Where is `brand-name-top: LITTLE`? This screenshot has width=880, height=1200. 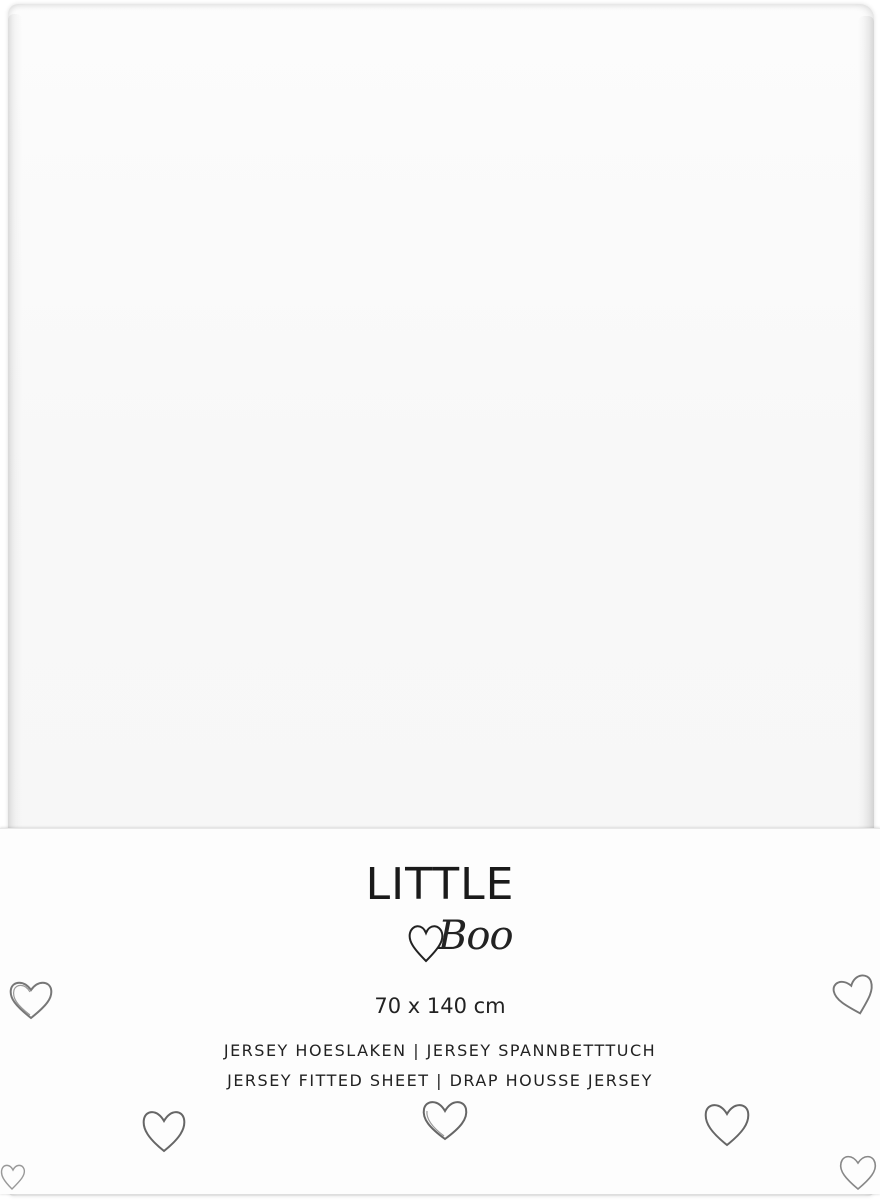 brand-name-top: LITTLE is located at coordinates (440, 884).